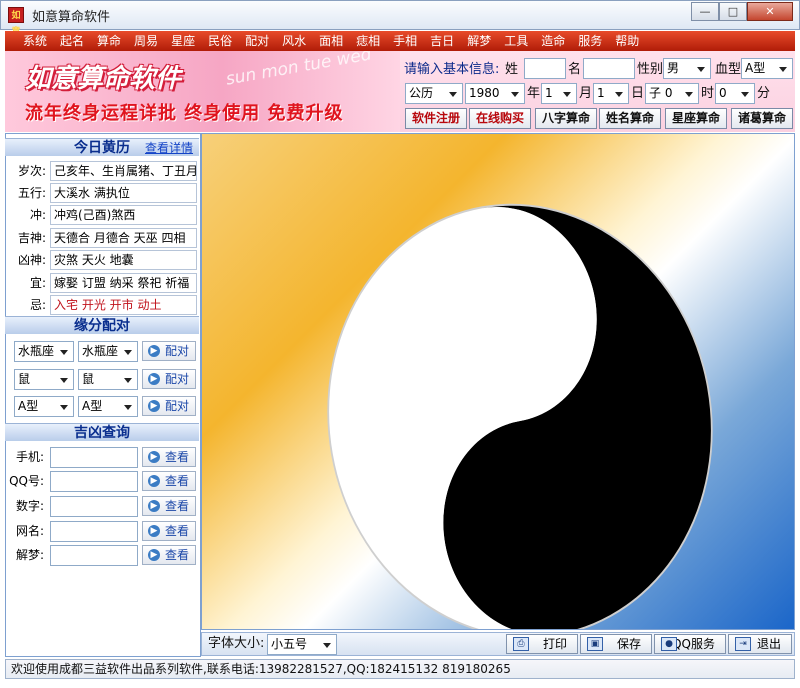 This screenshot has height=688, width=800. What do you see at coordinates (405, 41) in the screenshot?
I see `menu-palm: 手相` at bounding box center [405, 41].